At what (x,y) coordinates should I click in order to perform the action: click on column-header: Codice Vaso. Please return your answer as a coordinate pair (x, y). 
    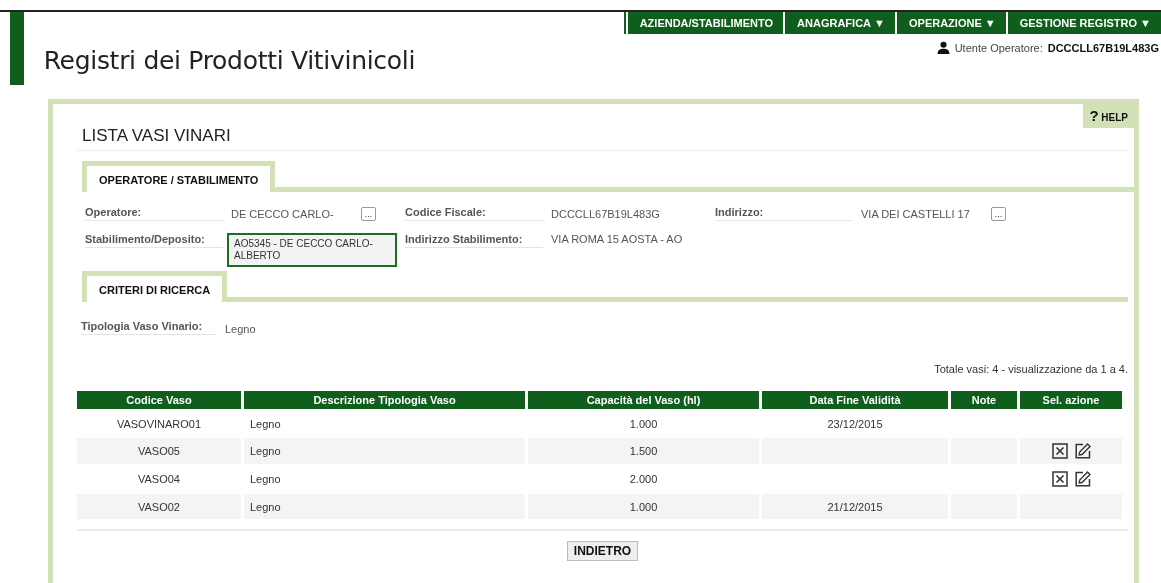
    Looking at the image, I should click on (159, 400).